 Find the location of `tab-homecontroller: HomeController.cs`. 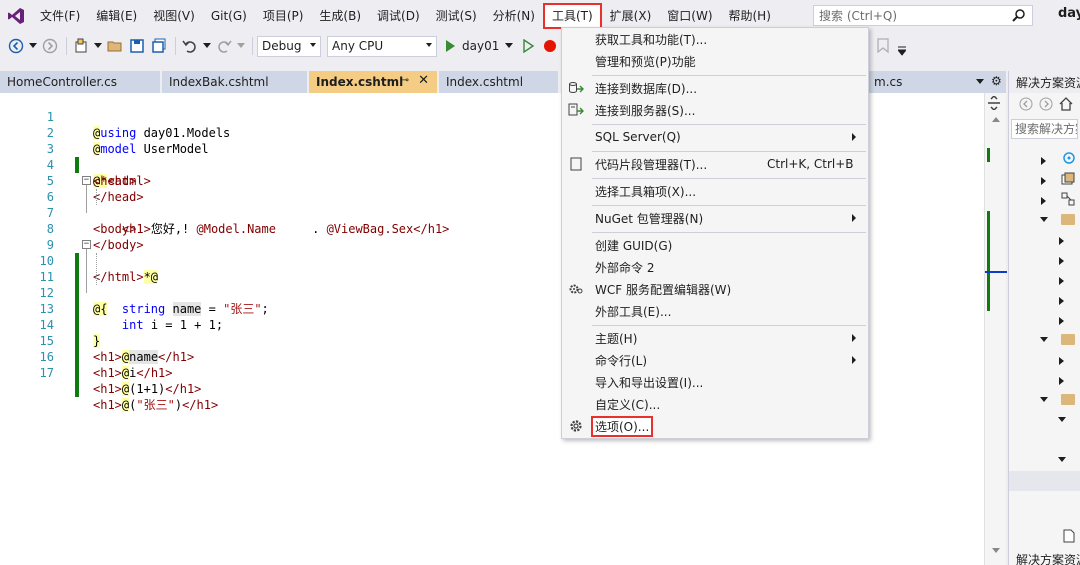

tab-homecontroller: HomeController.cs is located at coordinates (80, 82).